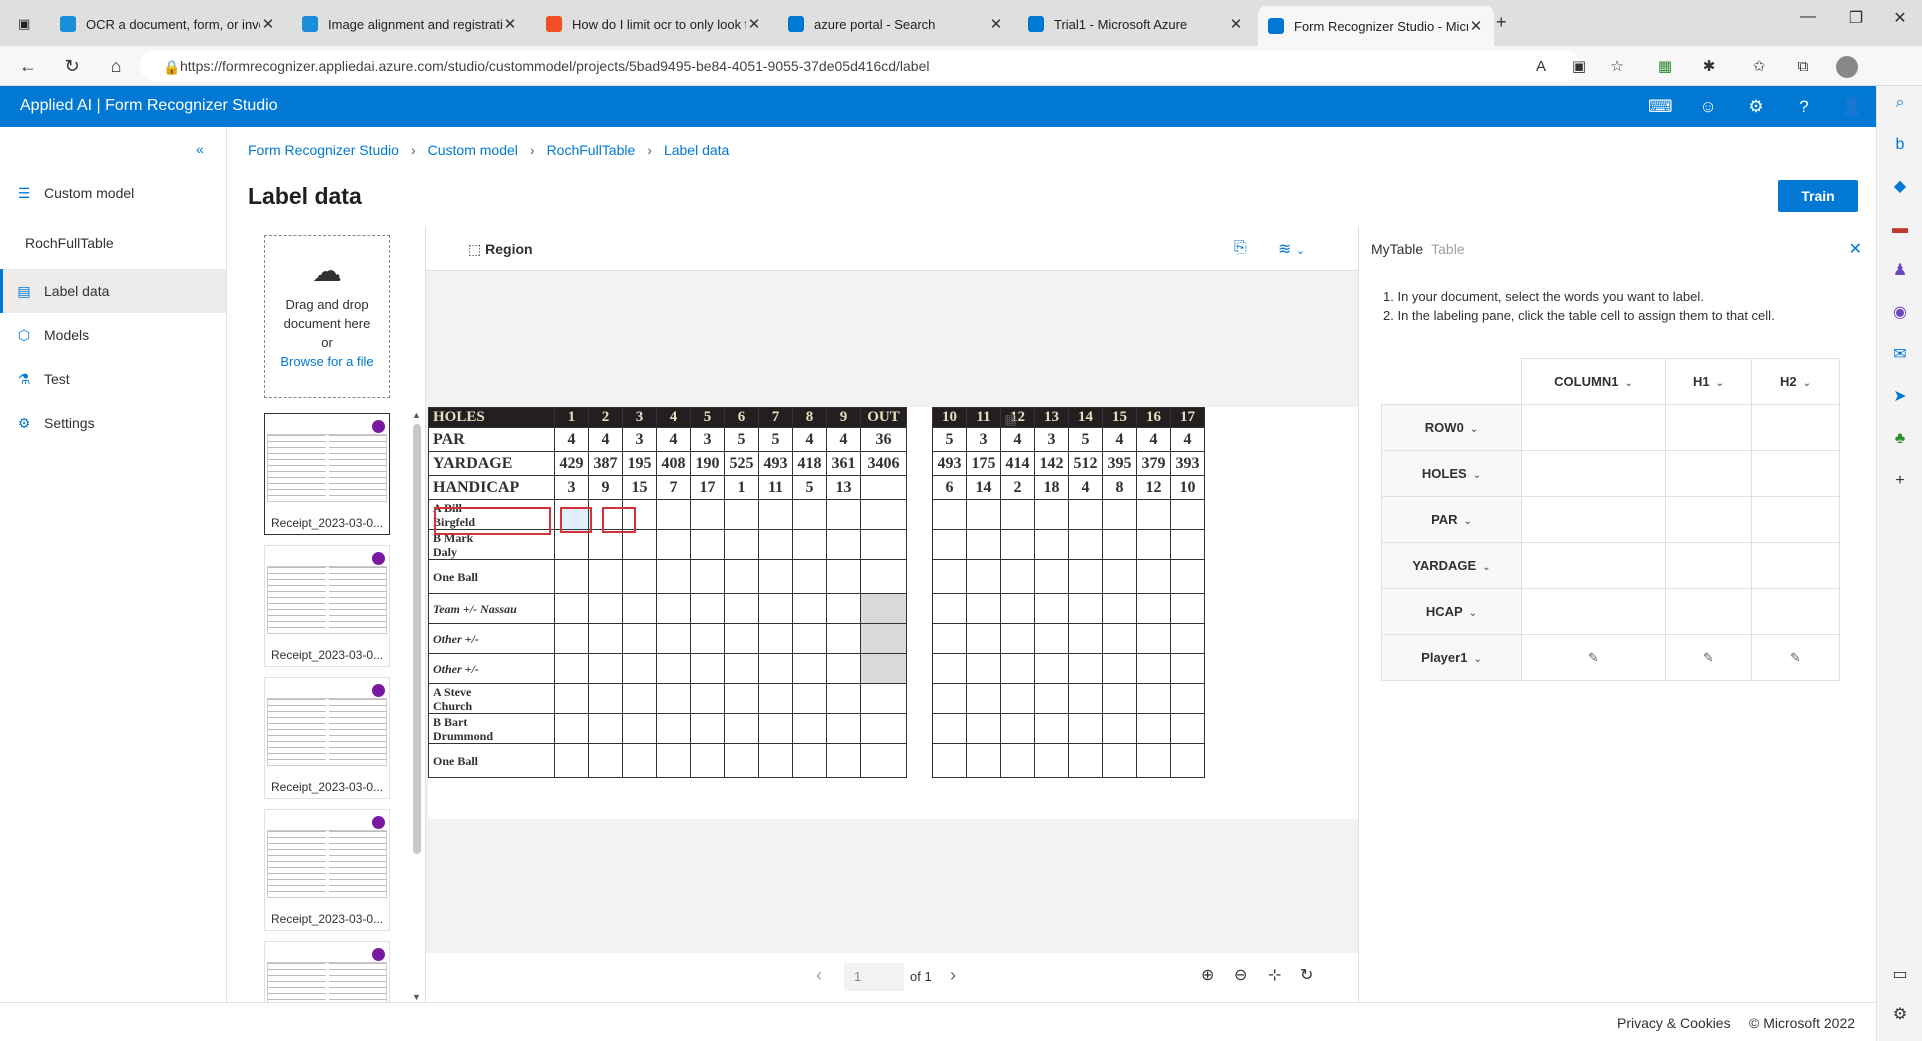 This screenshot has height=1041, width=1922. What do you see at coordinates (113, 193) in the screenshot?
I see `nav-custom-model: ☰ Custom model` at bounding box center [113, 193].